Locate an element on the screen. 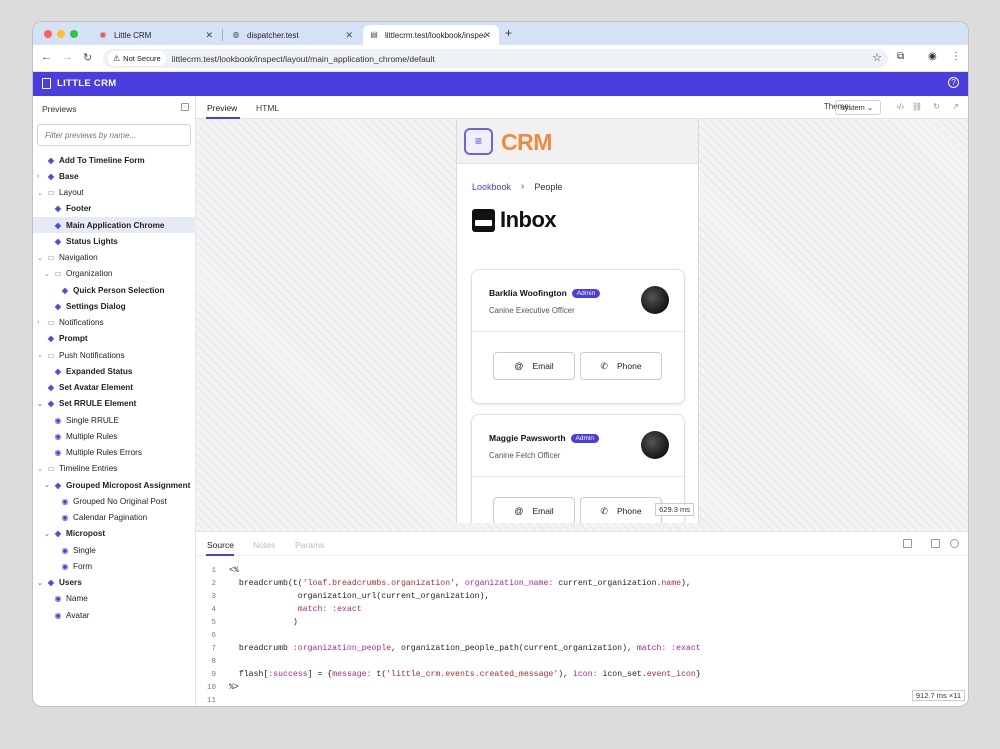 The height and width of the screenshot is (749, 1000). sidebar-item: ◉ Single is located at coordinates (114, 550).